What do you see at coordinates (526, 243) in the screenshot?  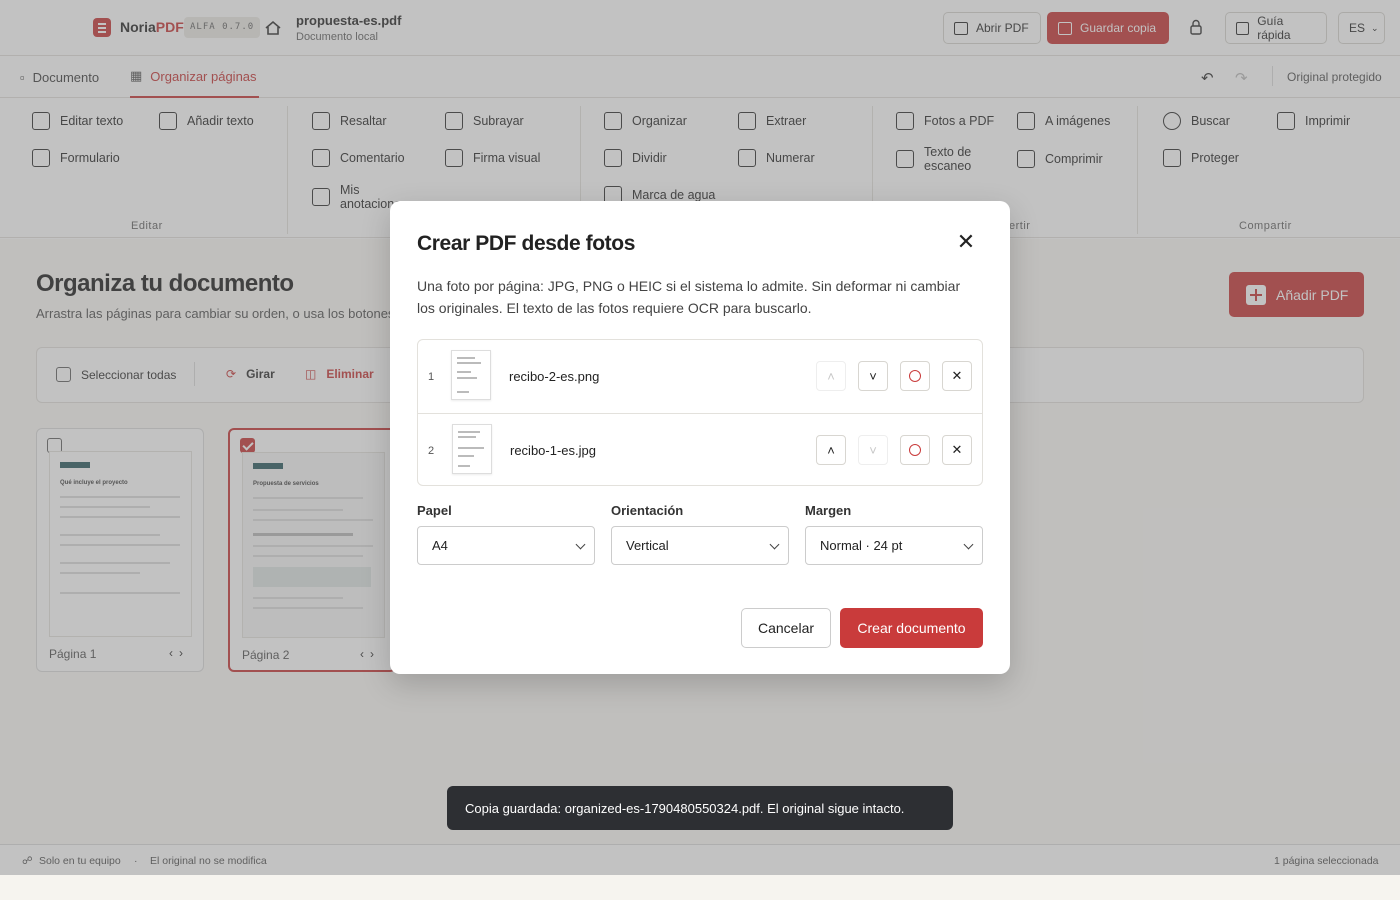 I see `dialog-title: Crear PDF desde fotos` at bounding box center [526, 243].